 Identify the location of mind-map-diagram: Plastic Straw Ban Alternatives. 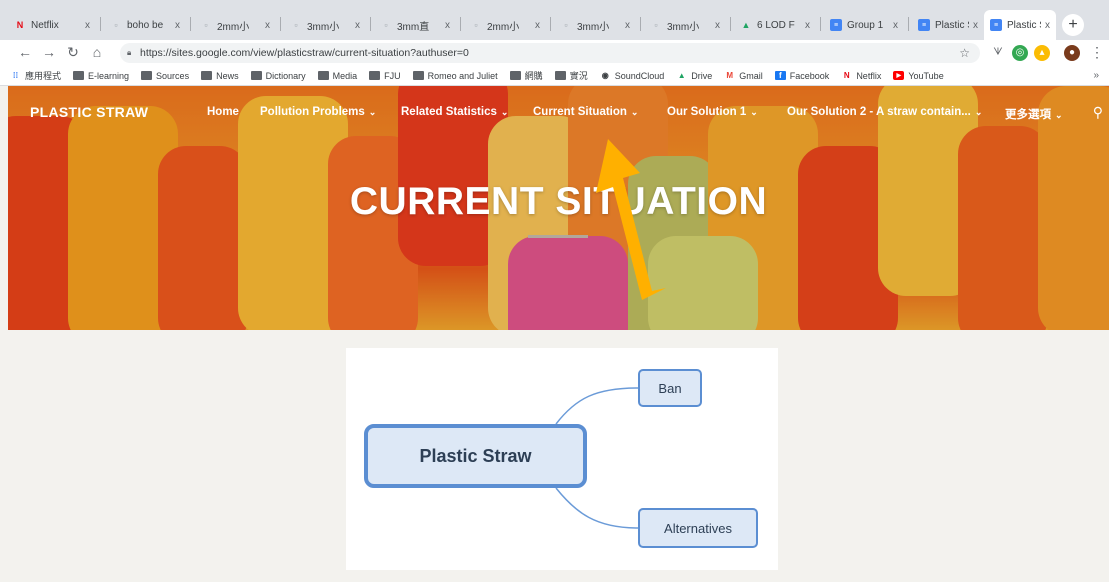
(562, 459).